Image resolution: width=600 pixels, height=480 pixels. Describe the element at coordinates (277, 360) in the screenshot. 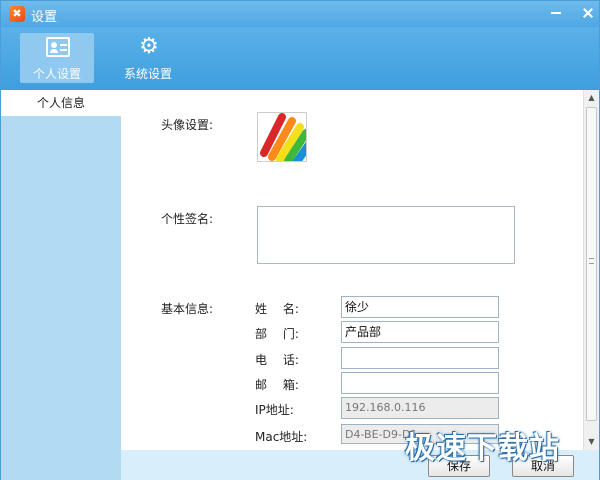

I see `phone-label: 电 话:` at that location.